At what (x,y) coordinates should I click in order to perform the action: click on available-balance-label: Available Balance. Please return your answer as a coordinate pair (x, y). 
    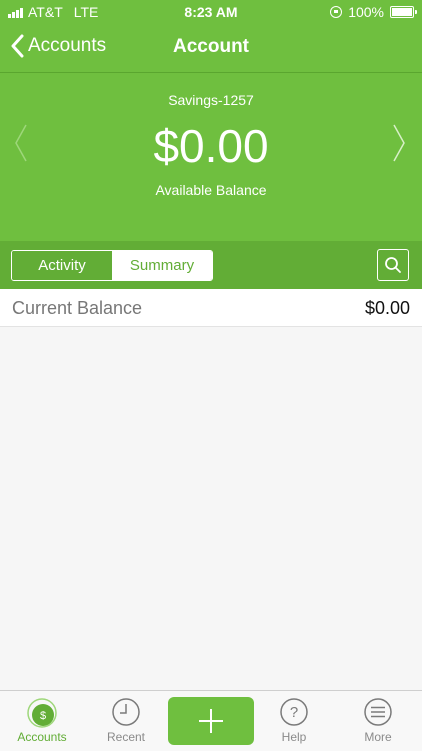
    Looking at the image, I should click on (211, 190).